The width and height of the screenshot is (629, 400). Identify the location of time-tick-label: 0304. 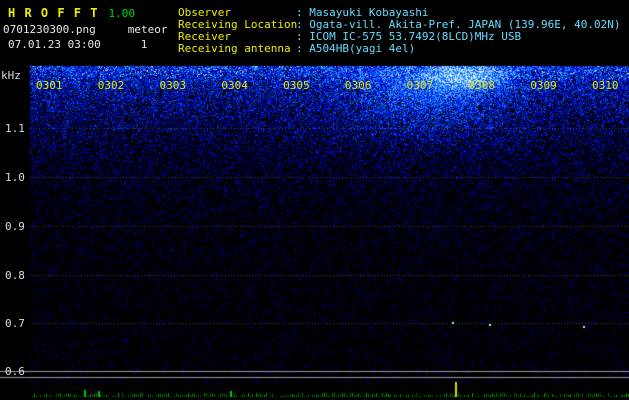
(234, 85).